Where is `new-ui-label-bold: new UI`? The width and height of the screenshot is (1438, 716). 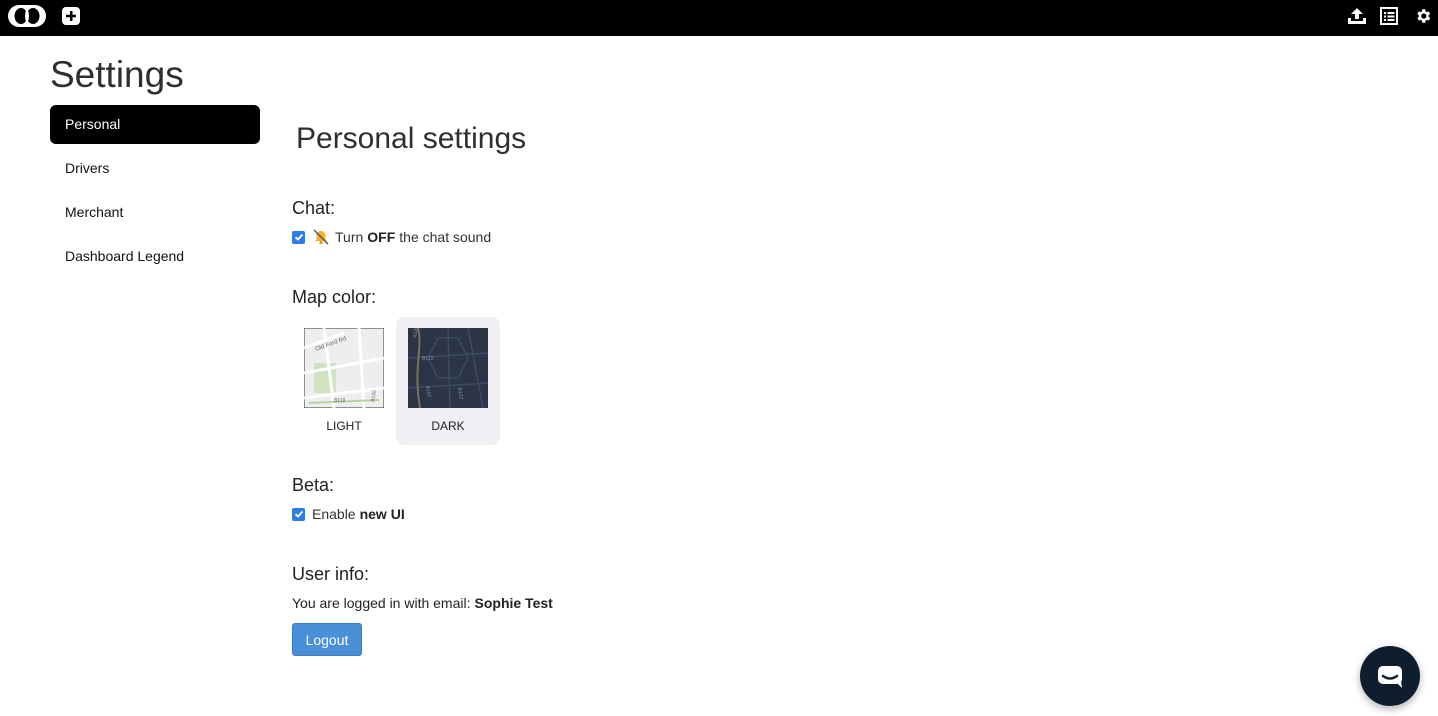
new-ui-label-bold: new UI is located at coordinates (382, 514).